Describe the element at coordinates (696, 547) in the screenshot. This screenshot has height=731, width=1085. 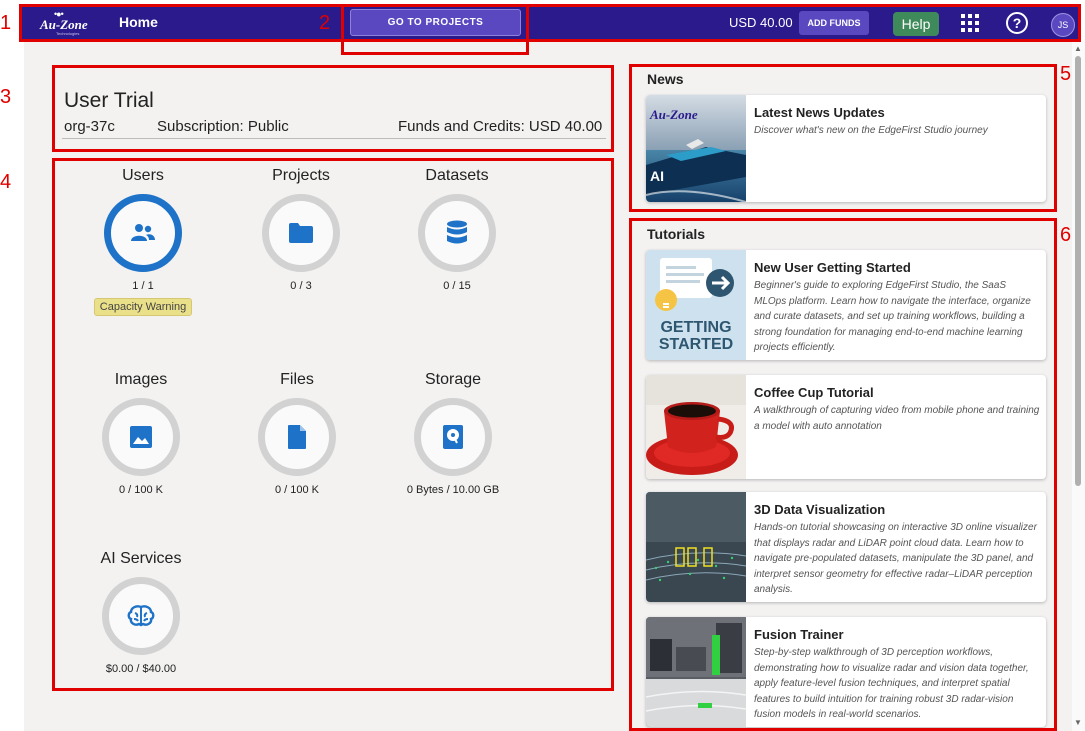
I see `3d-visualization-thumbnail` at that location.